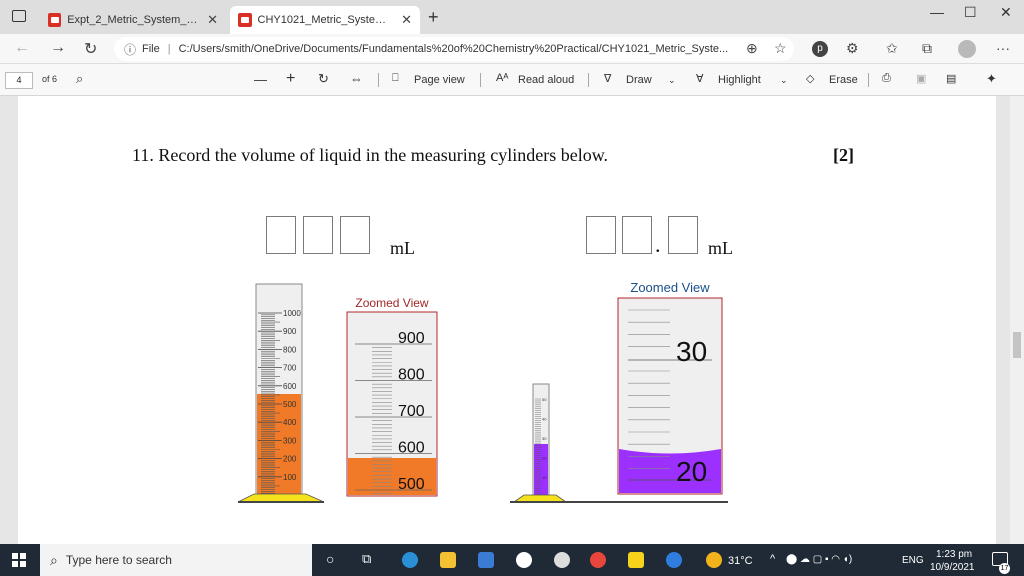  Describe the element at coordinates (819, 559) in the screenshot. I see `system-tray-icons: ⬤ ☁ ▢ ▪ ◠ ◖)` at that location.